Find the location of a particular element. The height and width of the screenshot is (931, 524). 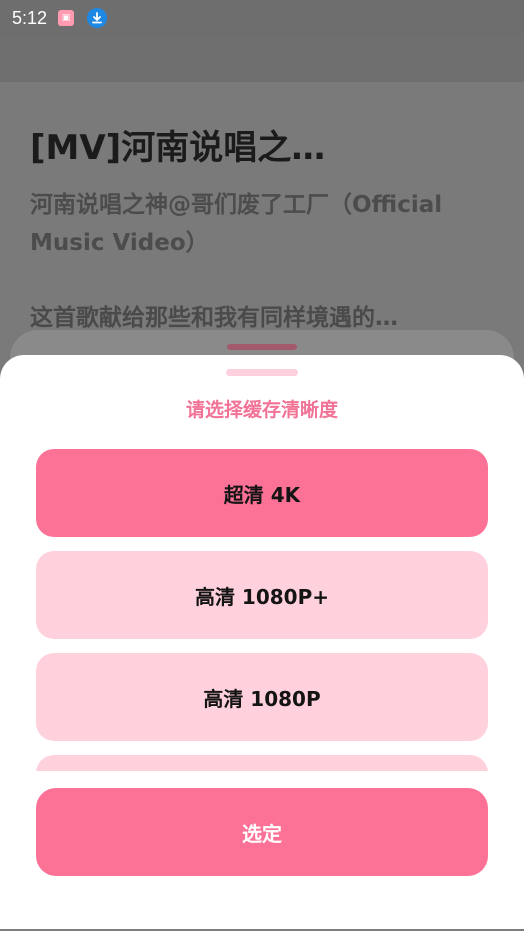

download-icon is located at coordinates (97, 18).